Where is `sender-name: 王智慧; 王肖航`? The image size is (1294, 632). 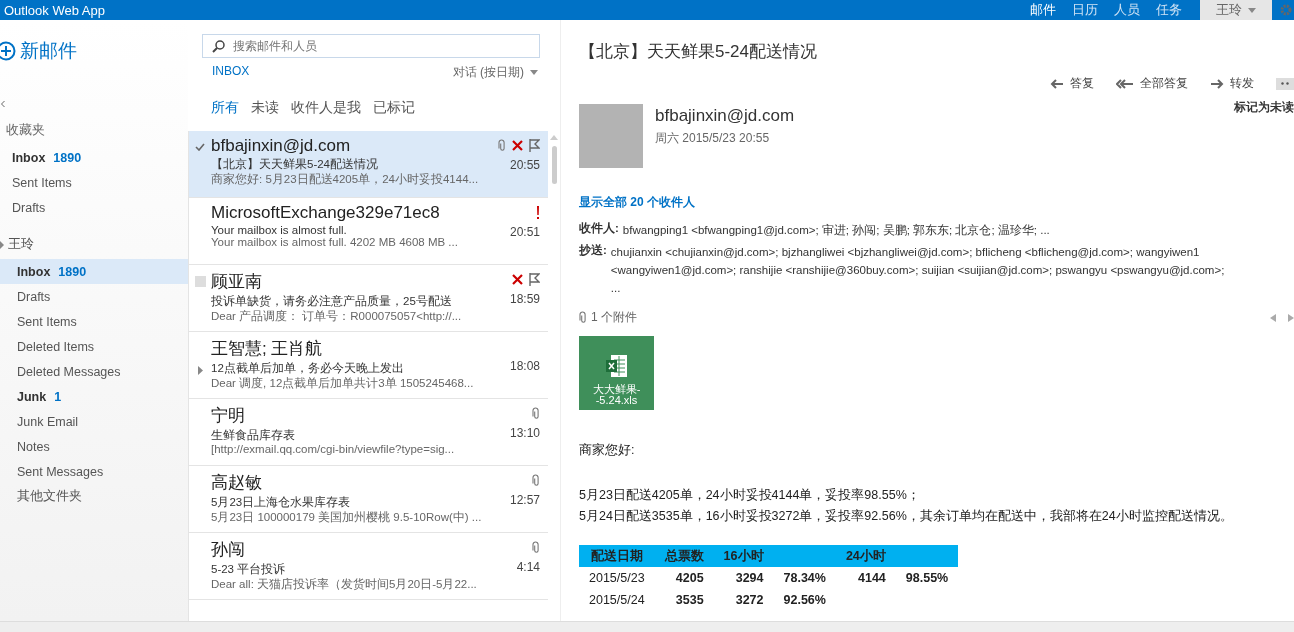
sender-name: 王智慧; 王肖航 is located at coordinates (267, 349).